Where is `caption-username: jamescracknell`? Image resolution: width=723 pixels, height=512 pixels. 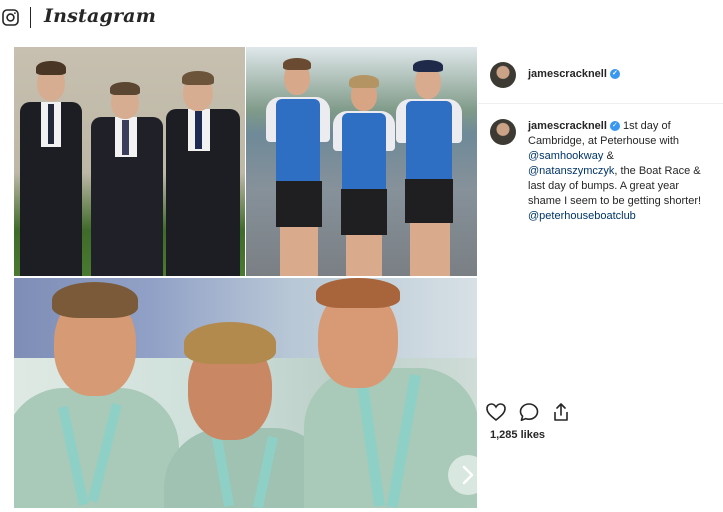 caption-username: jamescracknell is located at coordinates (567, 126).